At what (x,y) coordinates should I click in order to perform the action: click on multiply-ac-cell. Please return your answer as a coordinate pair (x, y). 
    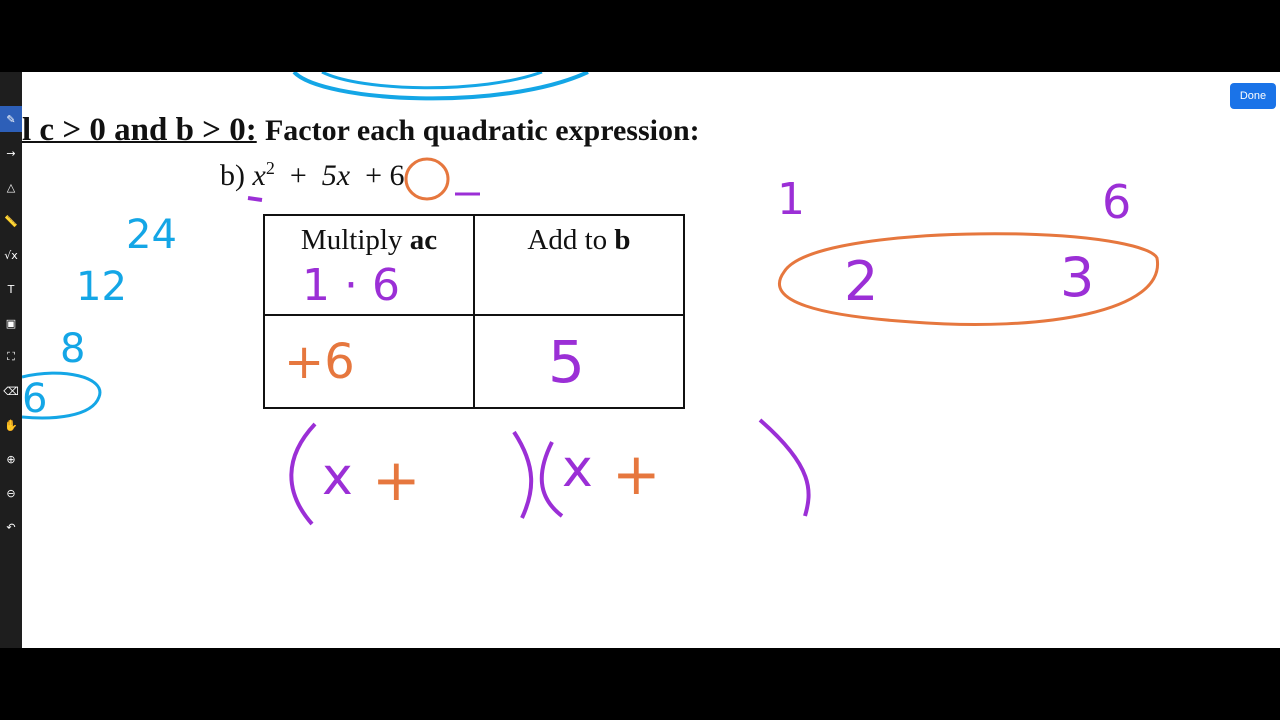
    Looking at the image, I should click on (369, 361).